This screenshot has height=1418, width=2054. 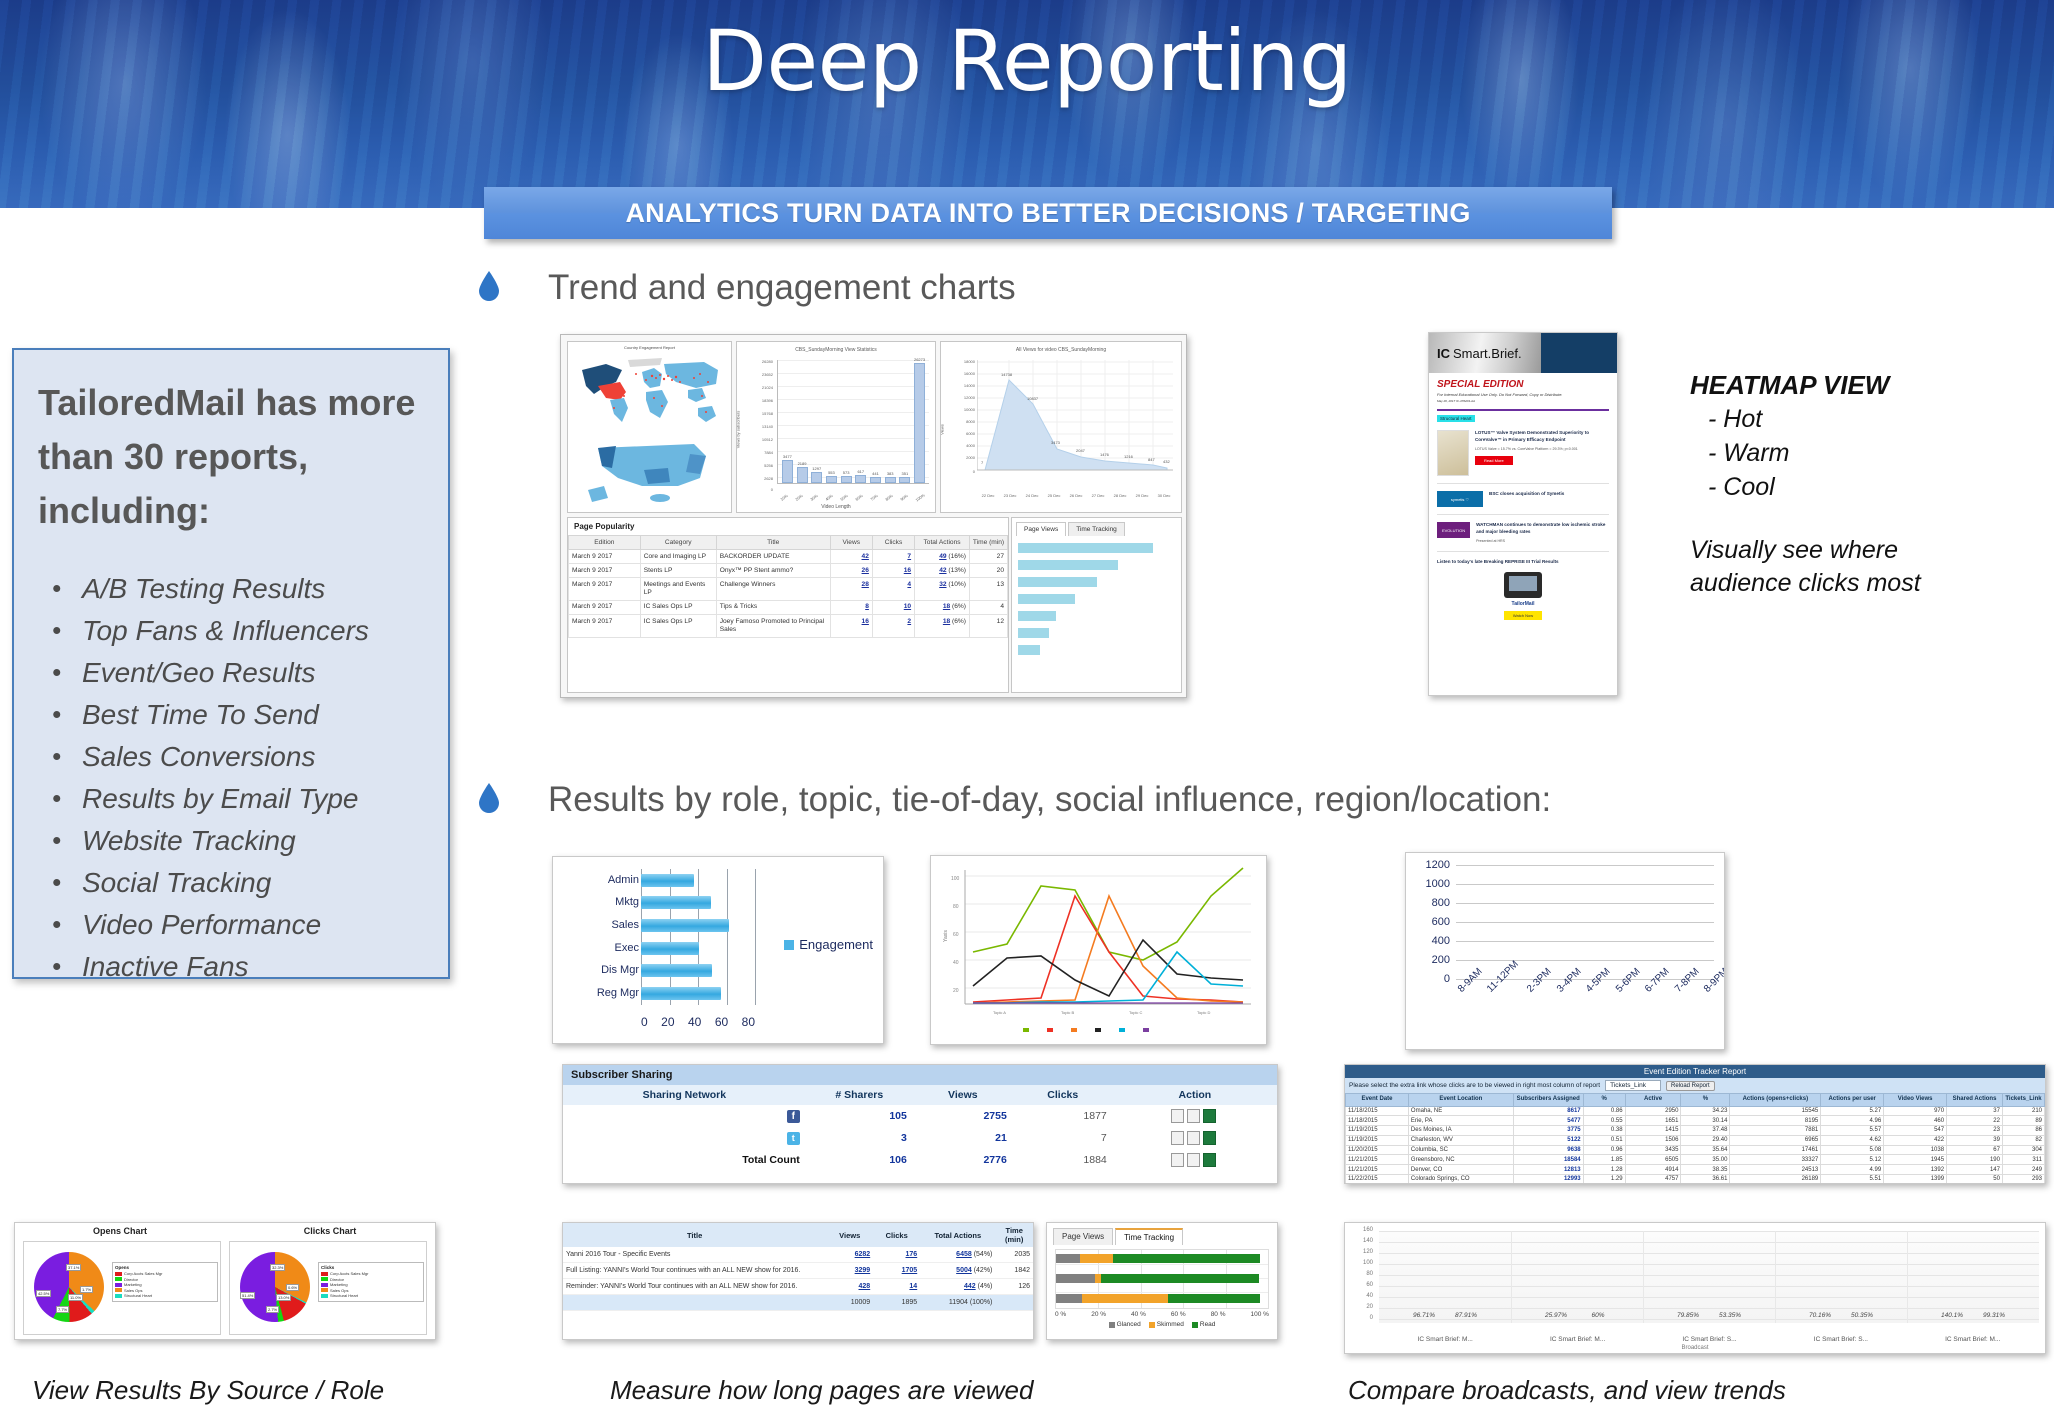 What do you see at coordinates (1585, 923) in the screenshot?
I see `time-of-day-bars` at bounding box center [1585, 923].